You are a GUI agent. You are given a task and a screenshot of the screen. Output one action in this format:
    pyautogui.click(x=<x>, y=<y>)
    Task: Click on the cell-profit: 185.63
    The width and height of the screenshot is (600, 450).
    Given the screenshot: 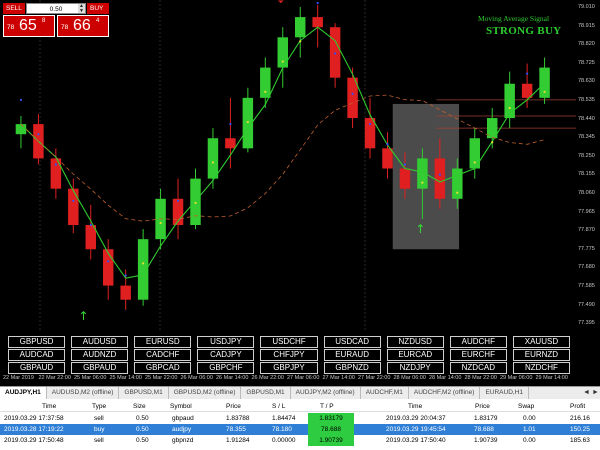 What is the action you would take?
    pyautogui.click(x=580, y=440)
    